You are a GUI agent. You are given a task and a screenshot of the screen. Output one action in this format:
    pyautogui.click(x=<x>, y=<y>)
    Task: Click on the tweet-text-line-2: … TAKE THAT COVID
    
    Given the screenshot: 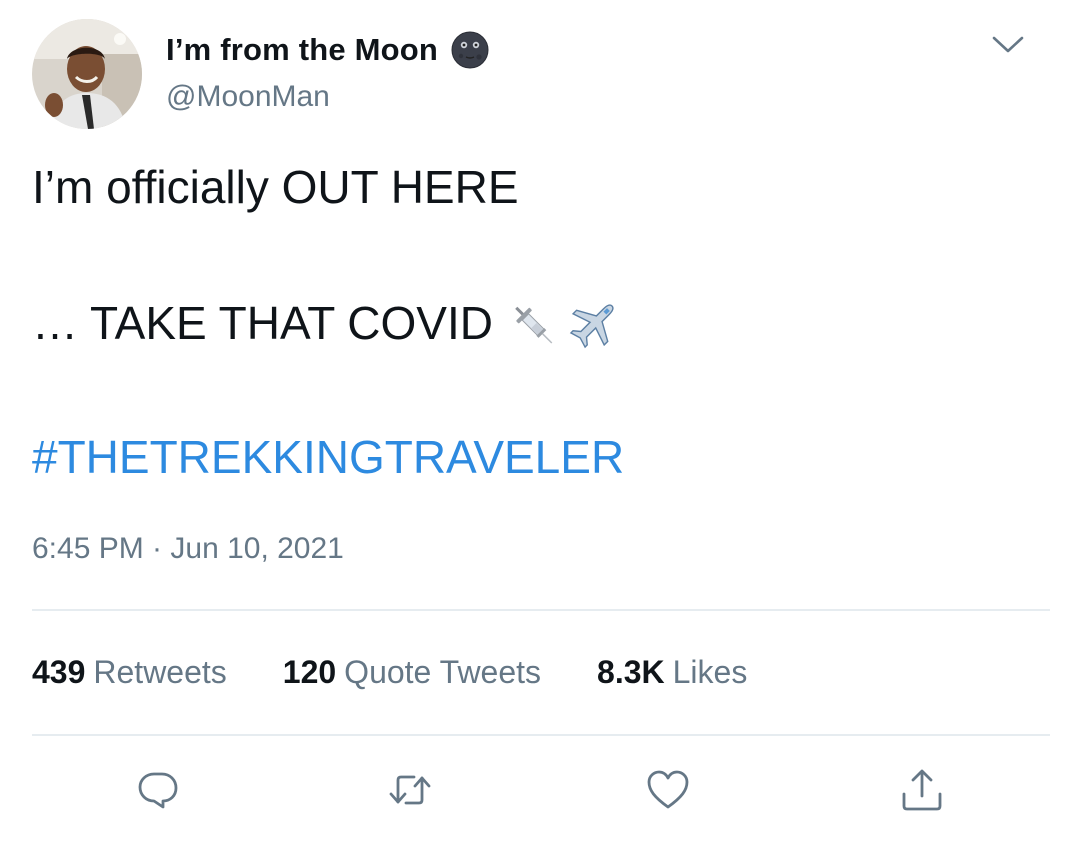 What is the action you would take?
    pyautogui.click(x=327, y=323)
    